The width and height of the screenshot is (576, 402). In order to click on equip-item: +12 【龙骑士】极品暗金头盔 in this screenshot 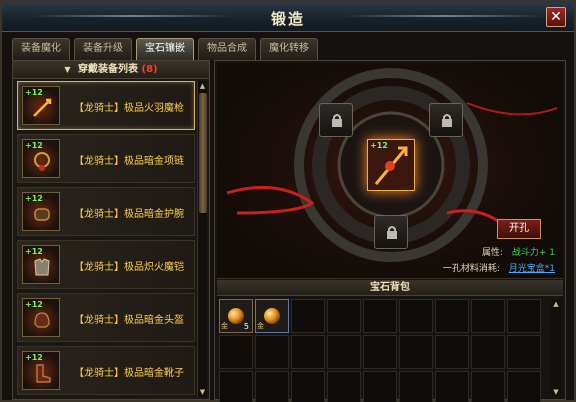, I will do `click(106, 317)`.